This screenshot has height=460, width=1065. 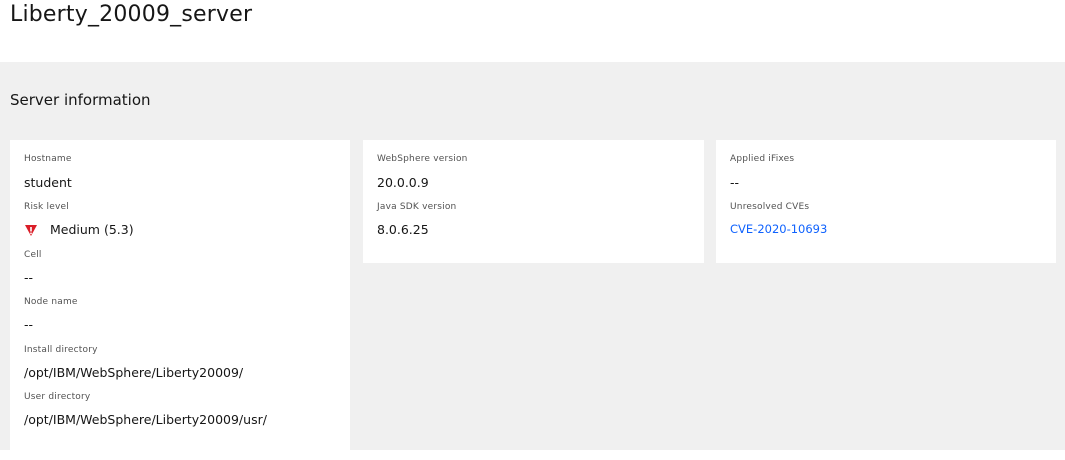 What do you see at coordinates (51, 302) in the screenshot?
I see `node-name-label: Node name` at bounding box center [51, 302].